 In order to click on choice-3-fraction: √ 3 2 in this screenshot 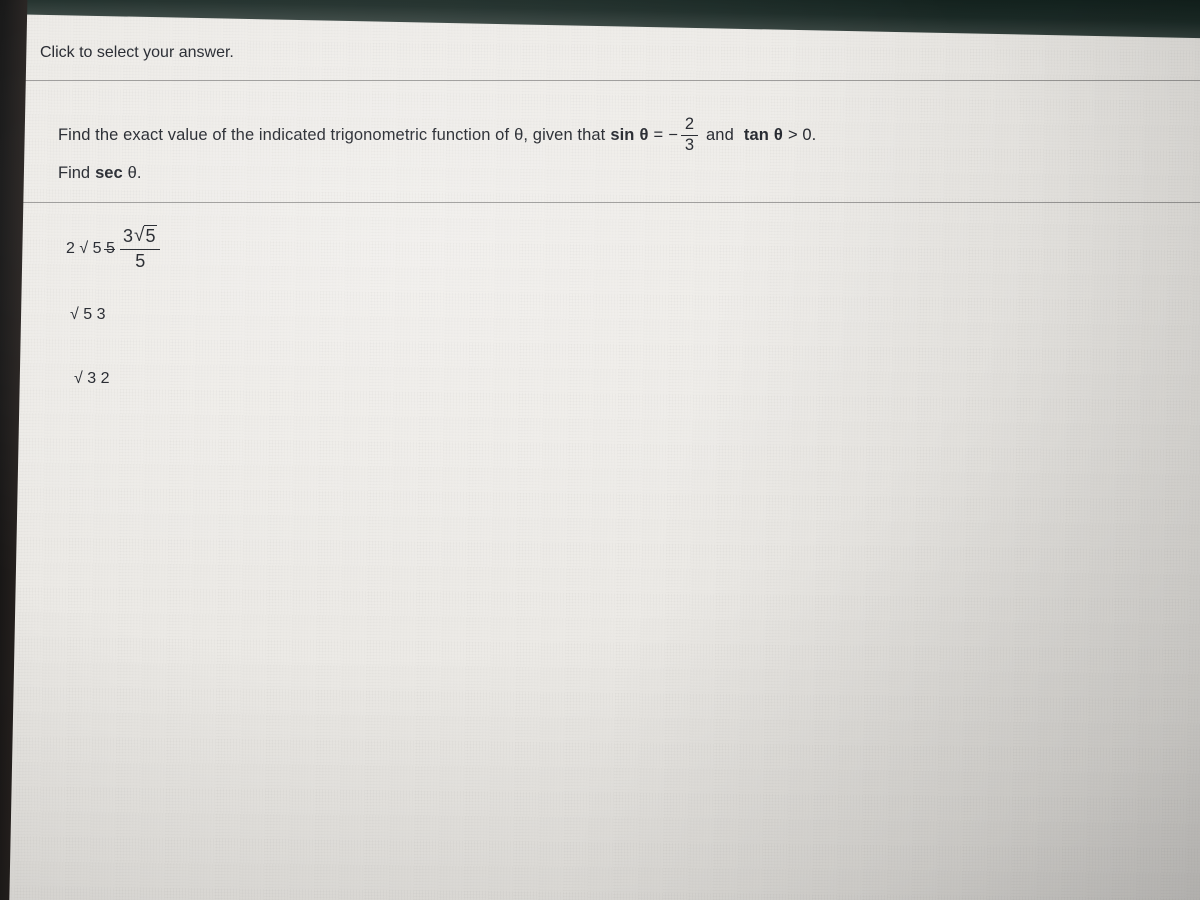, I will do `click(92, 378)`.